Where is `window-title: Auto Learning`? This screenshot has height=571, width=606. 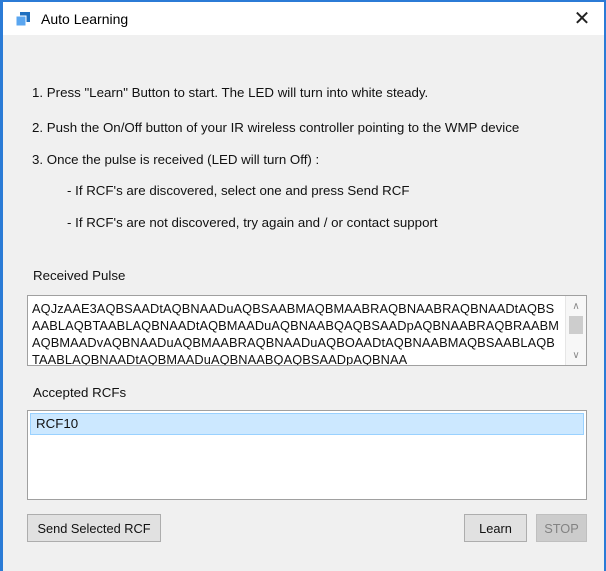
window-title: Auto Learning is located at coordinates (85, 19).